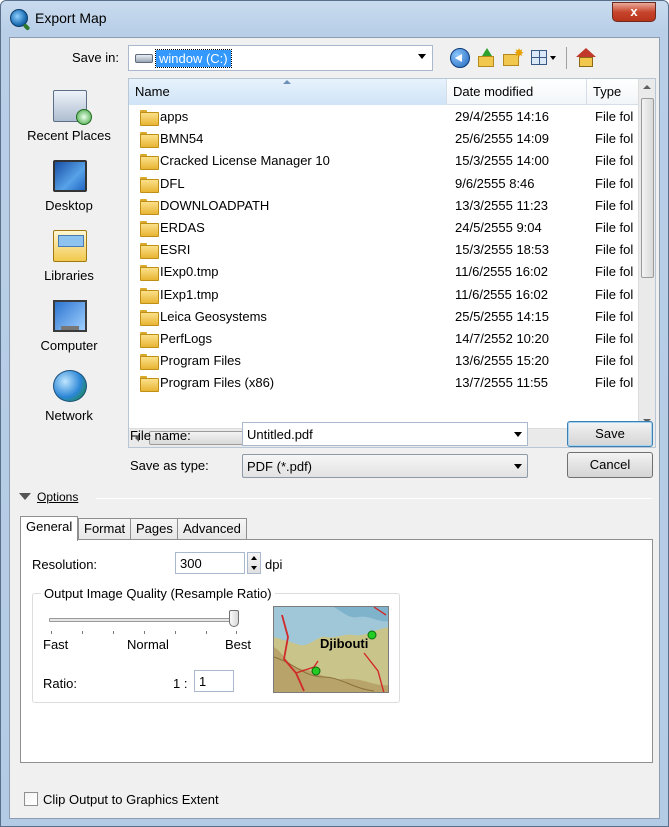 This screenshot has height=827, width=669. I want to click on file-row-name: Program Files (x86), so click(217, 383).